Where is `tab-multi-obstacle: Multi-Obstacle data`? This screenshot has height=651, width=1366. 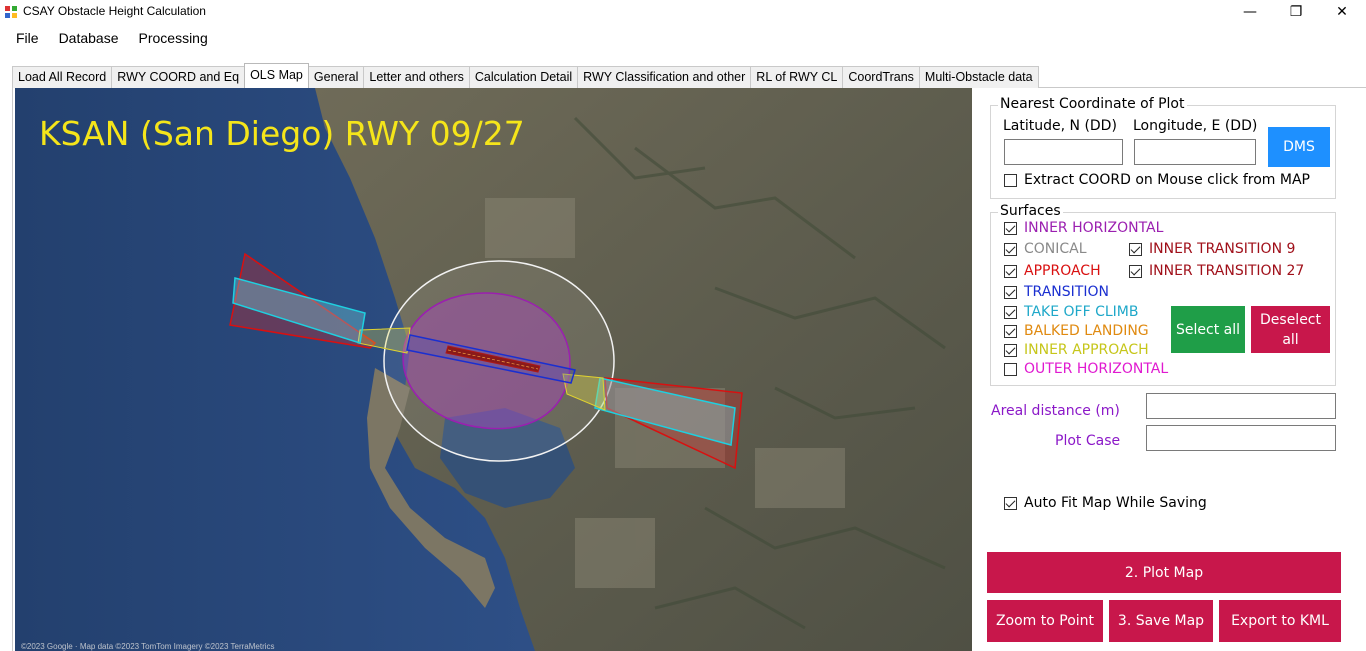
tab-multi-obstacle: Multi-Obstacle data is located at coordinates (978, 77).